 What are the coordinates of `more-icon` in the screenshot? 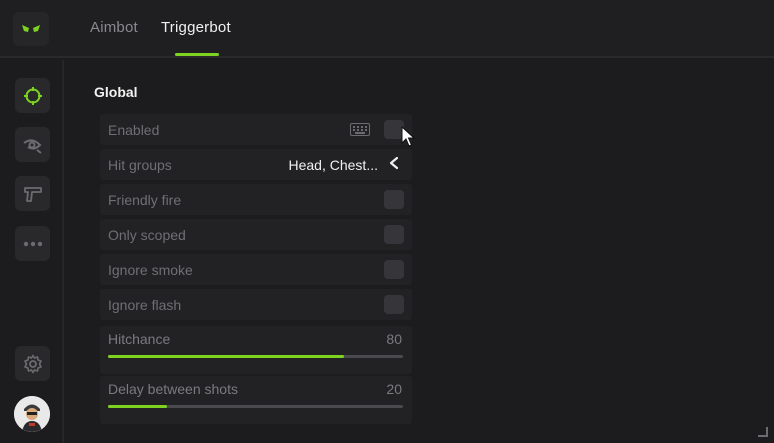 It's located at (32, 243).